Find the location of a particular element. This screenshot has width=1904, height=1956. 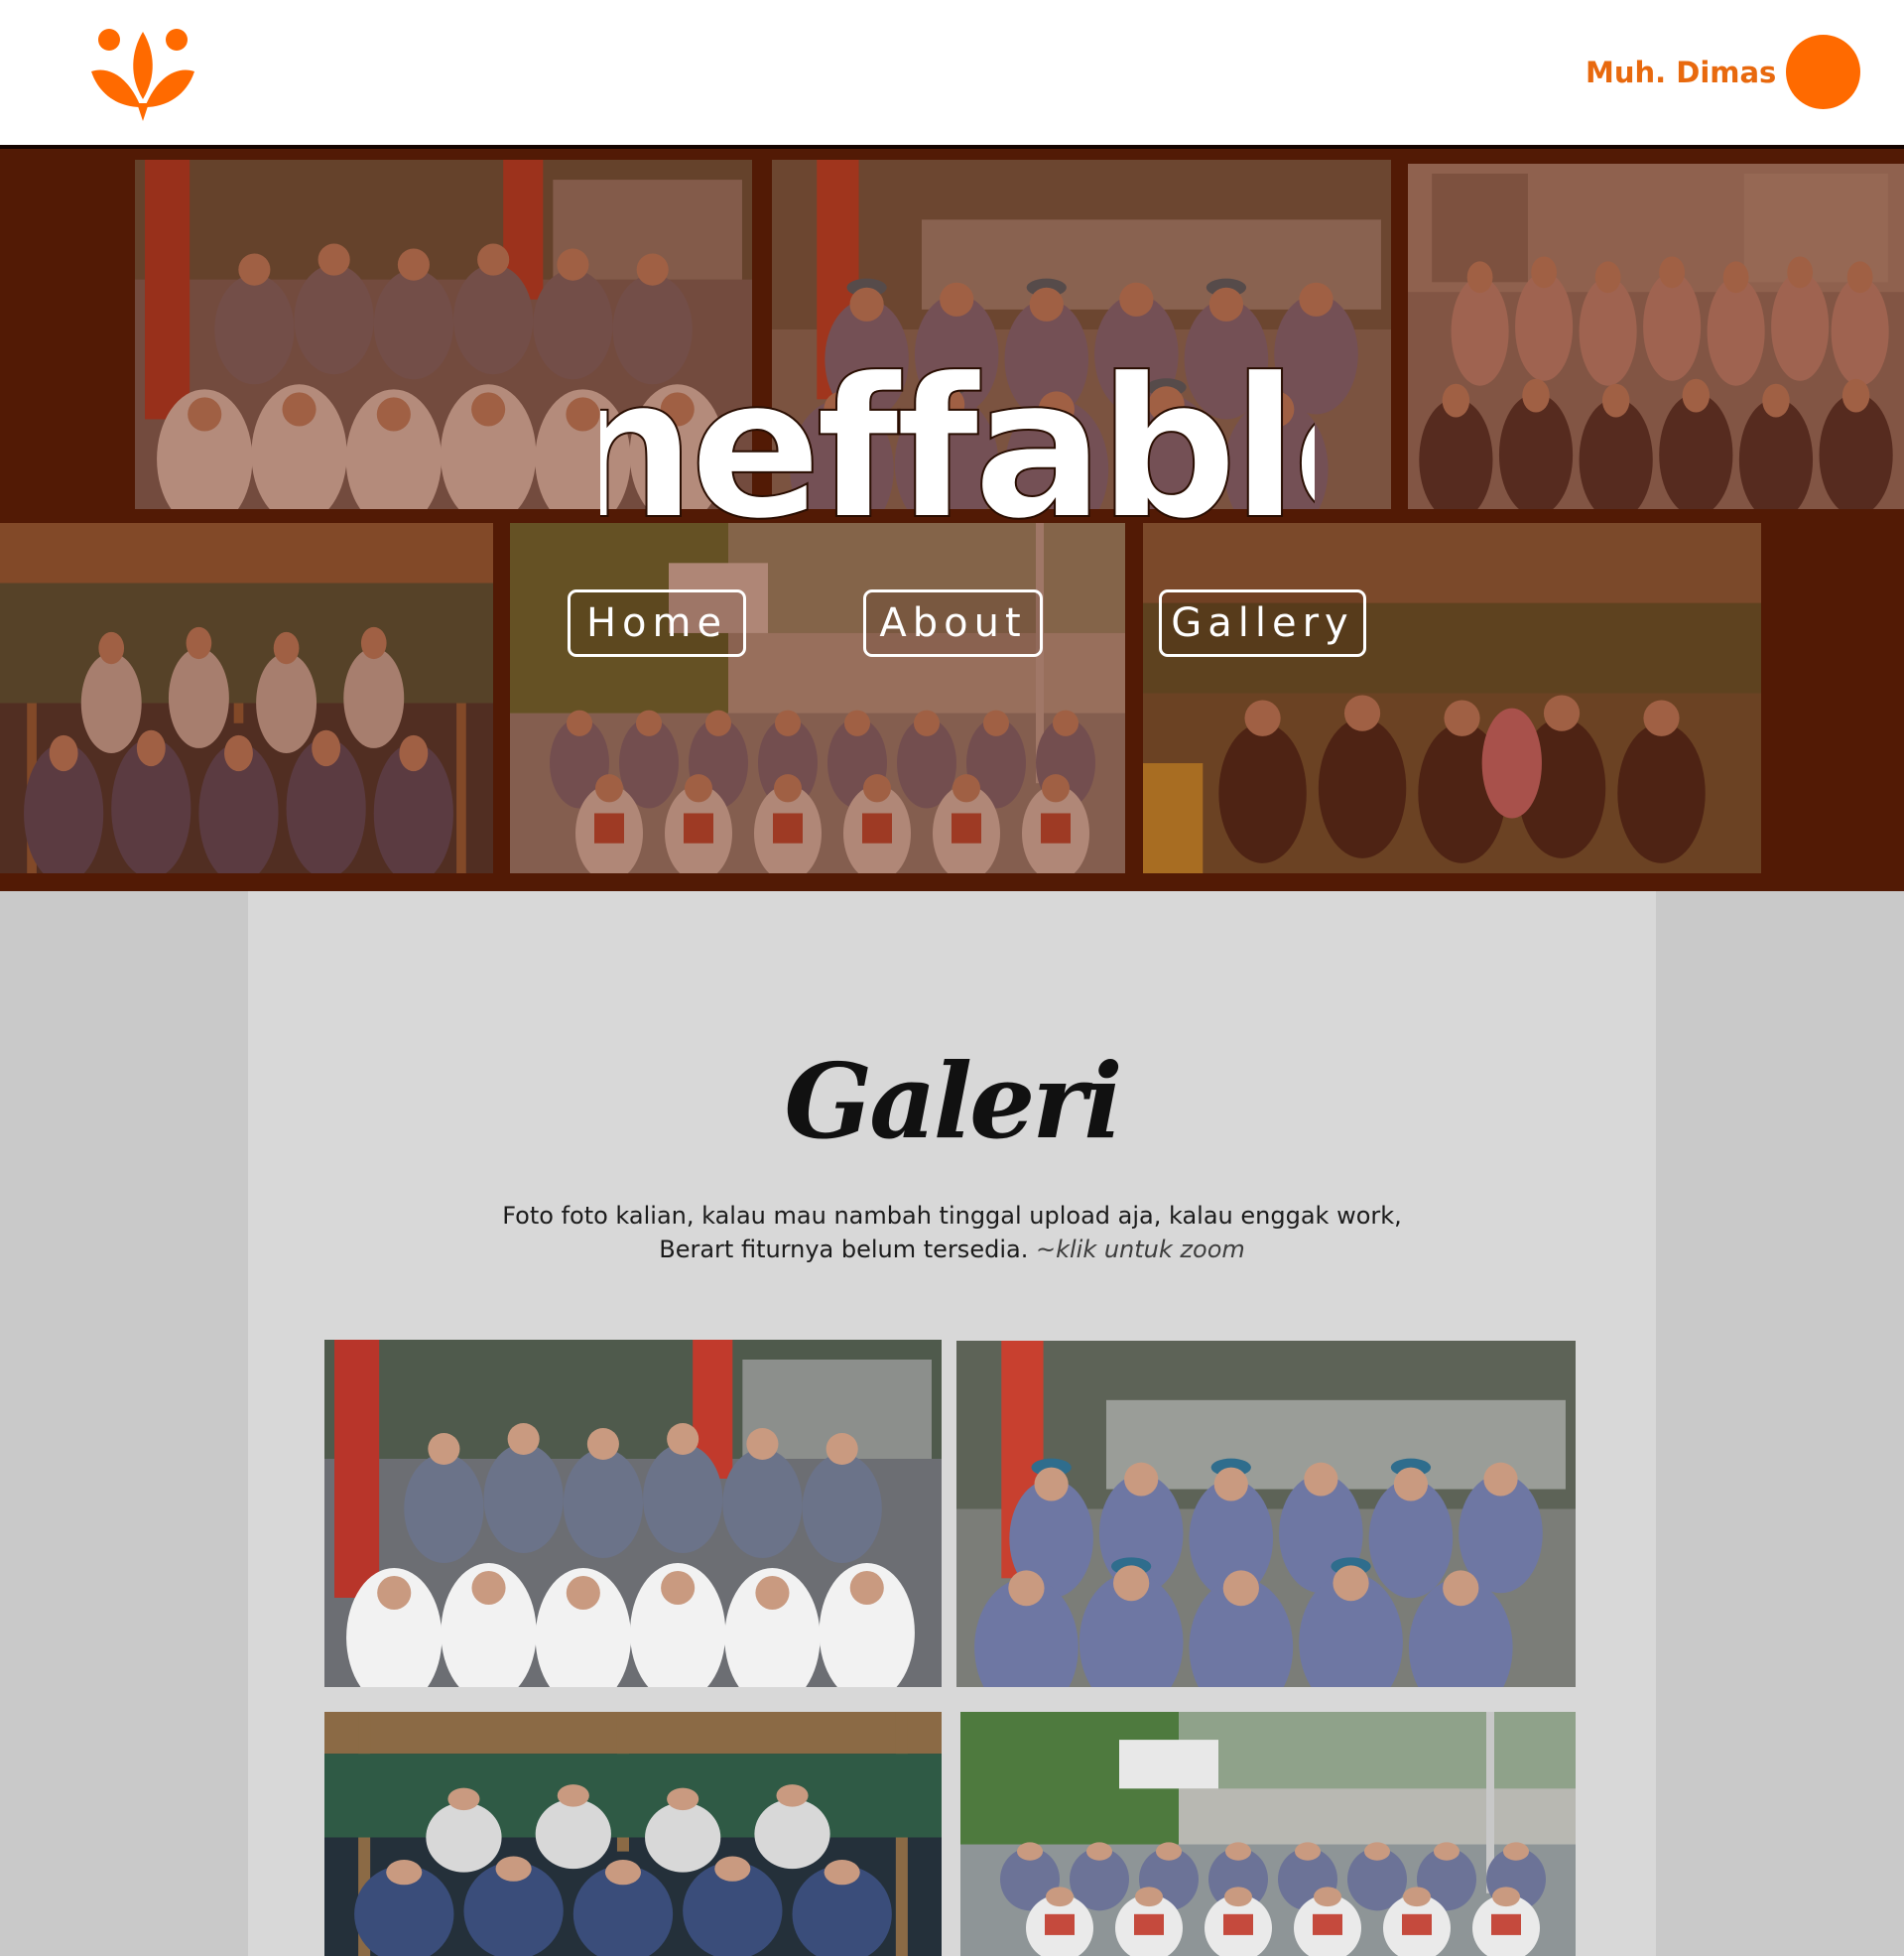

lotus-logo-icon is located at coordinates (142, 72).